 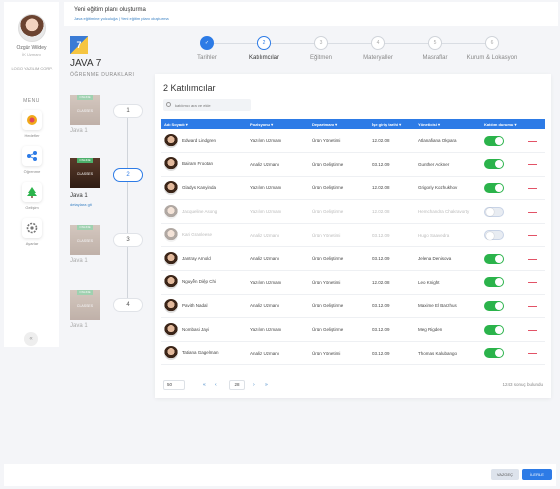 I want to click on step-1-circle: ✓, so click(x=207, y=43).